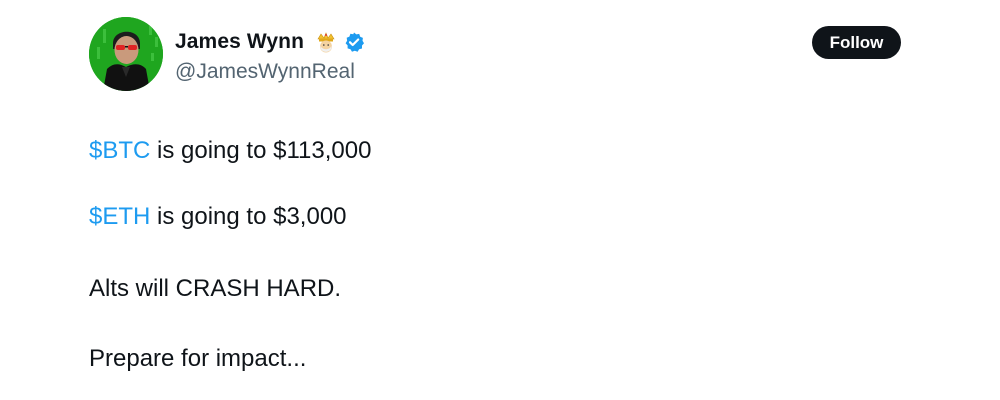  I want to click on cashtag-eth-link: $ETH, so click(119, 216).